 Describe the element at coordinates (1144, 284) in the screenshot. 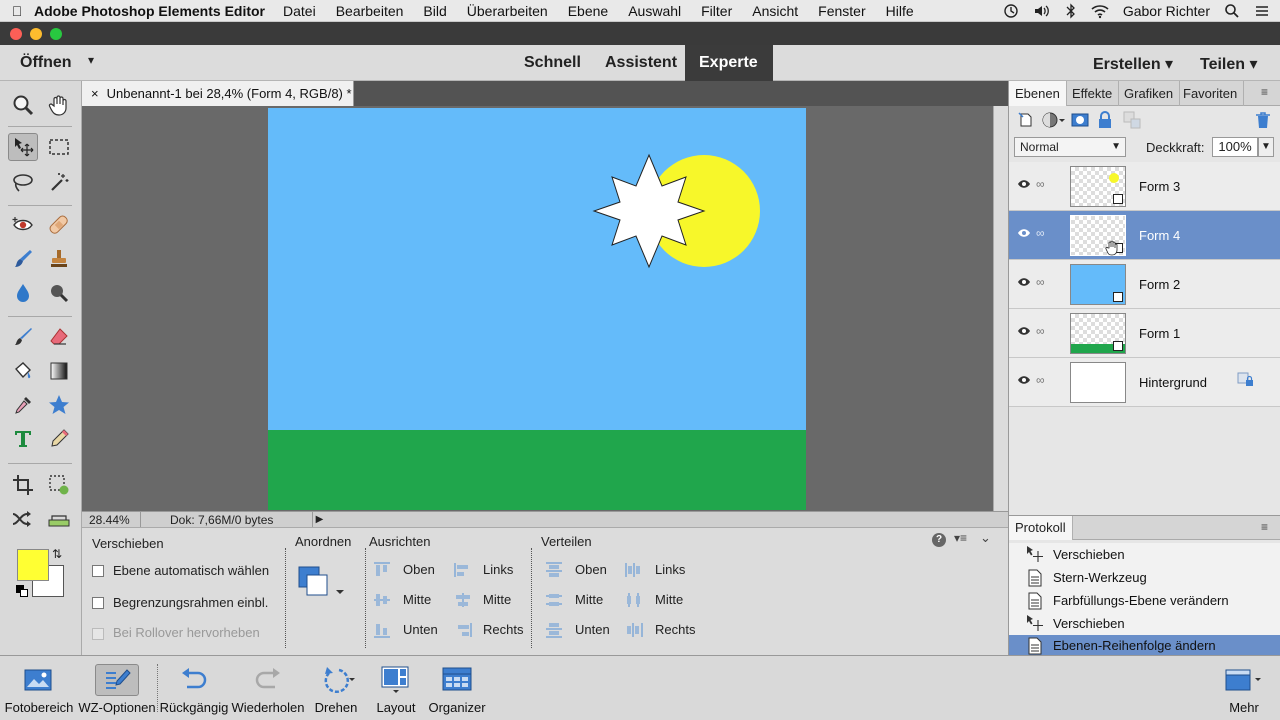

I see `layer-row-form-2: ∞ Form 2` at that location.